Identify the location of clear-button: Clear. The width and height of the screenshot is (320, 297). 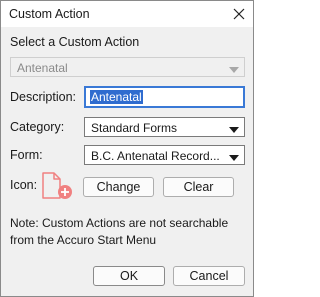
(198, 187).